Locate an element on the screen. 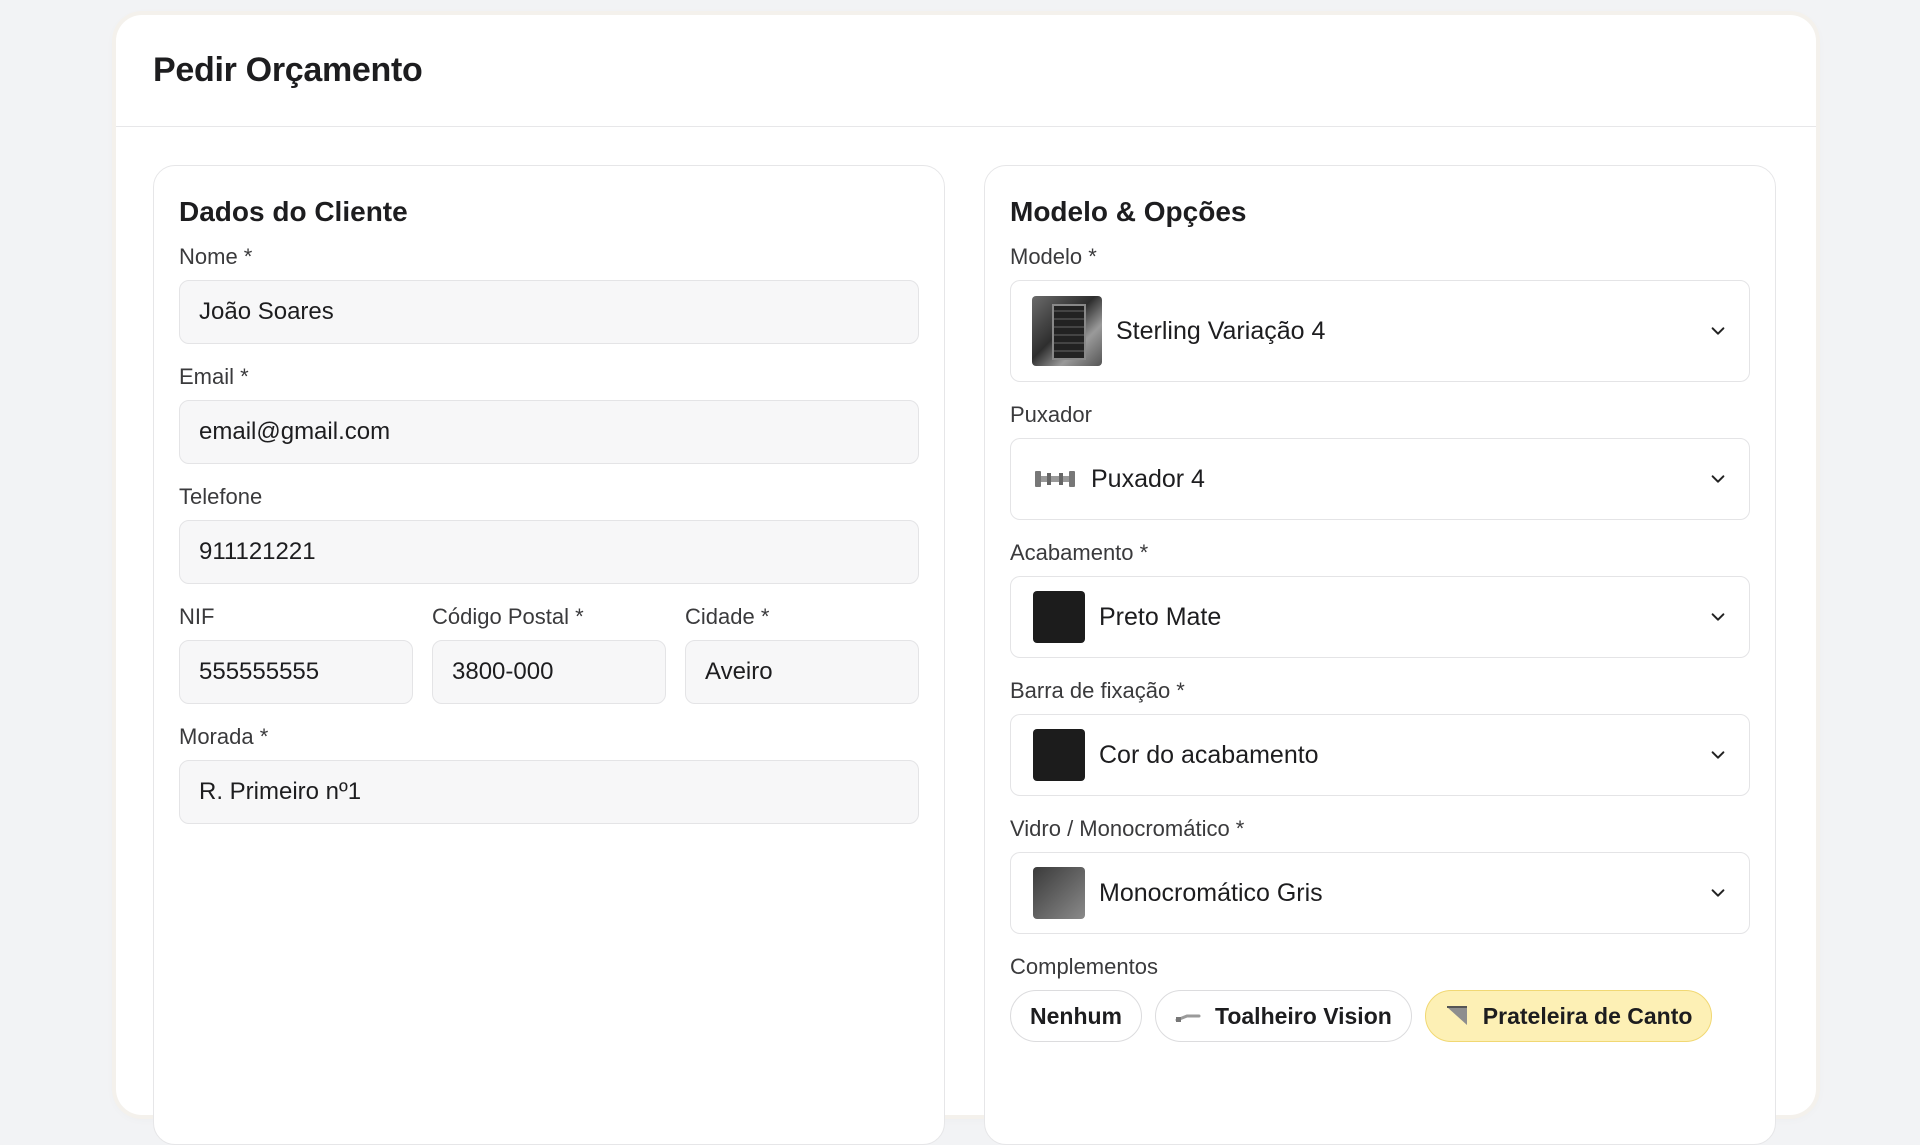 The height and width of the screenshot is (1145, 1920). morada-input is located at coordinates (549, 792).